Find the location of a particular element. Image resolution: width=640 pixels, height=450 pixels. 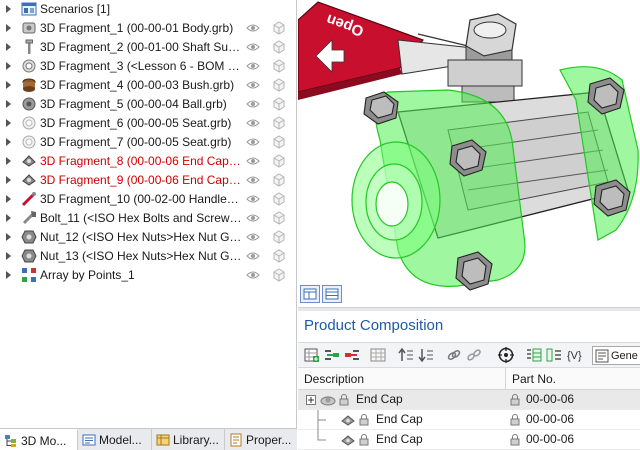

model-menu-icon is located at coordinates (89, 440).